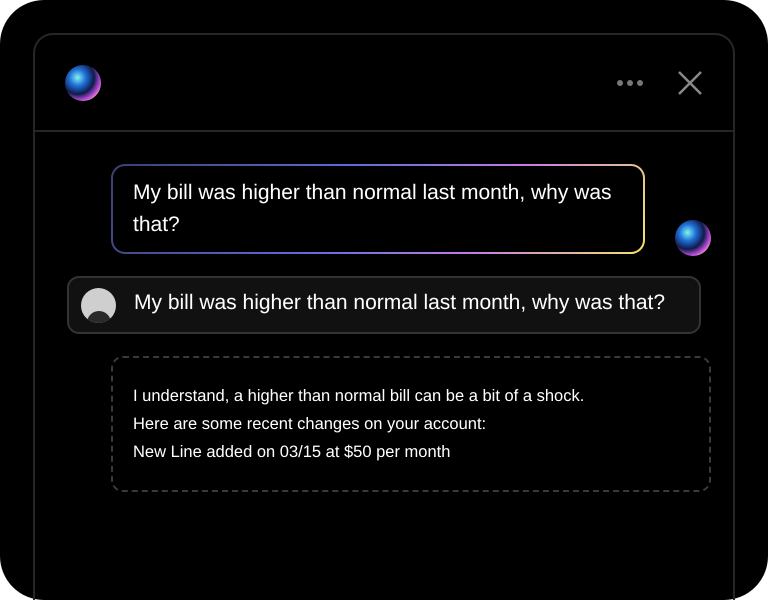 Image resolution: width=768 pixels, height=600 pixels. What do you see at coordinates (310, 424) in the screenshot?
I see `response-line: Here are some recent changes on your account:` at bounding box center [310, 424].